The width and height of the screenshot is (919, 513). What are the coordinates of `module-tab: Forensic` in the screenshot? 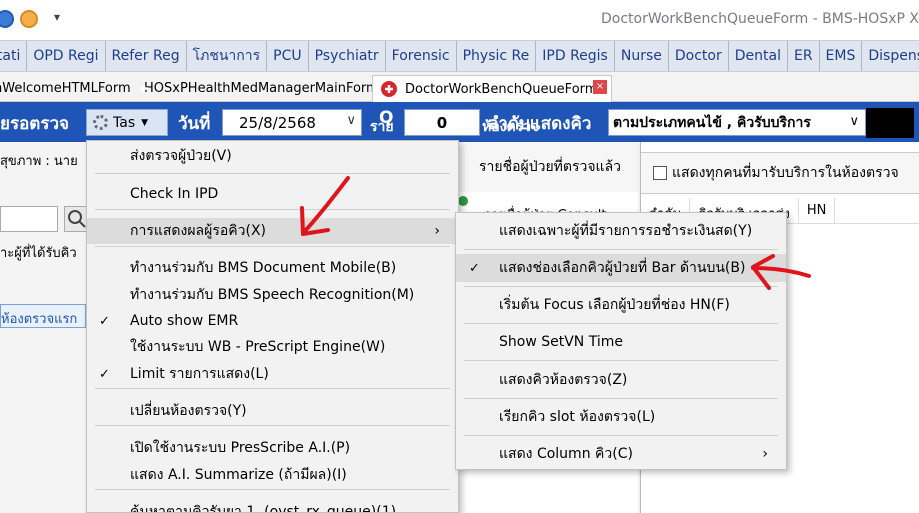 It's located at (421, 56).